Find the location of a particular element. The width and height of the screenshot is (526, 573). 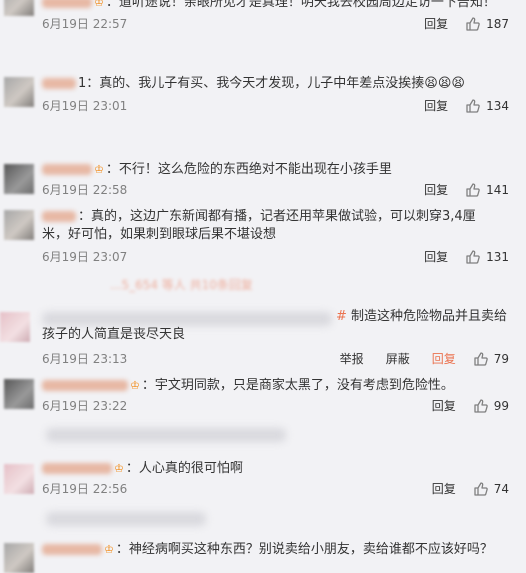

comment-text: 1：真的、我儿子有买、我今天才发现，儿子中年差点没挨揍😫😫😫 is located at coordinates (275, 84).